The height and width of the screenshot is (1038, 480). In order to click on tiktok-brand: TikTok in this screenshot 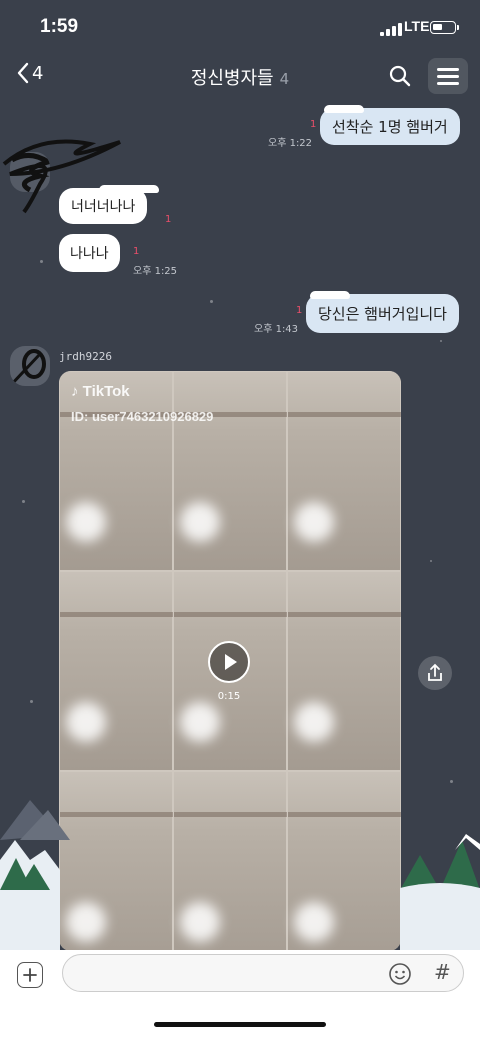, I will do `click(106, 391)`.